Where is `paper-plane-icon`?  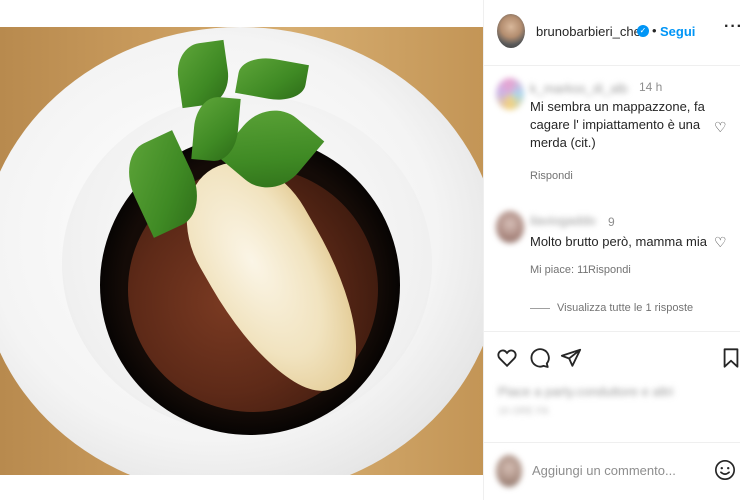
paper-plane-icon is located at coordinates (571, 358).